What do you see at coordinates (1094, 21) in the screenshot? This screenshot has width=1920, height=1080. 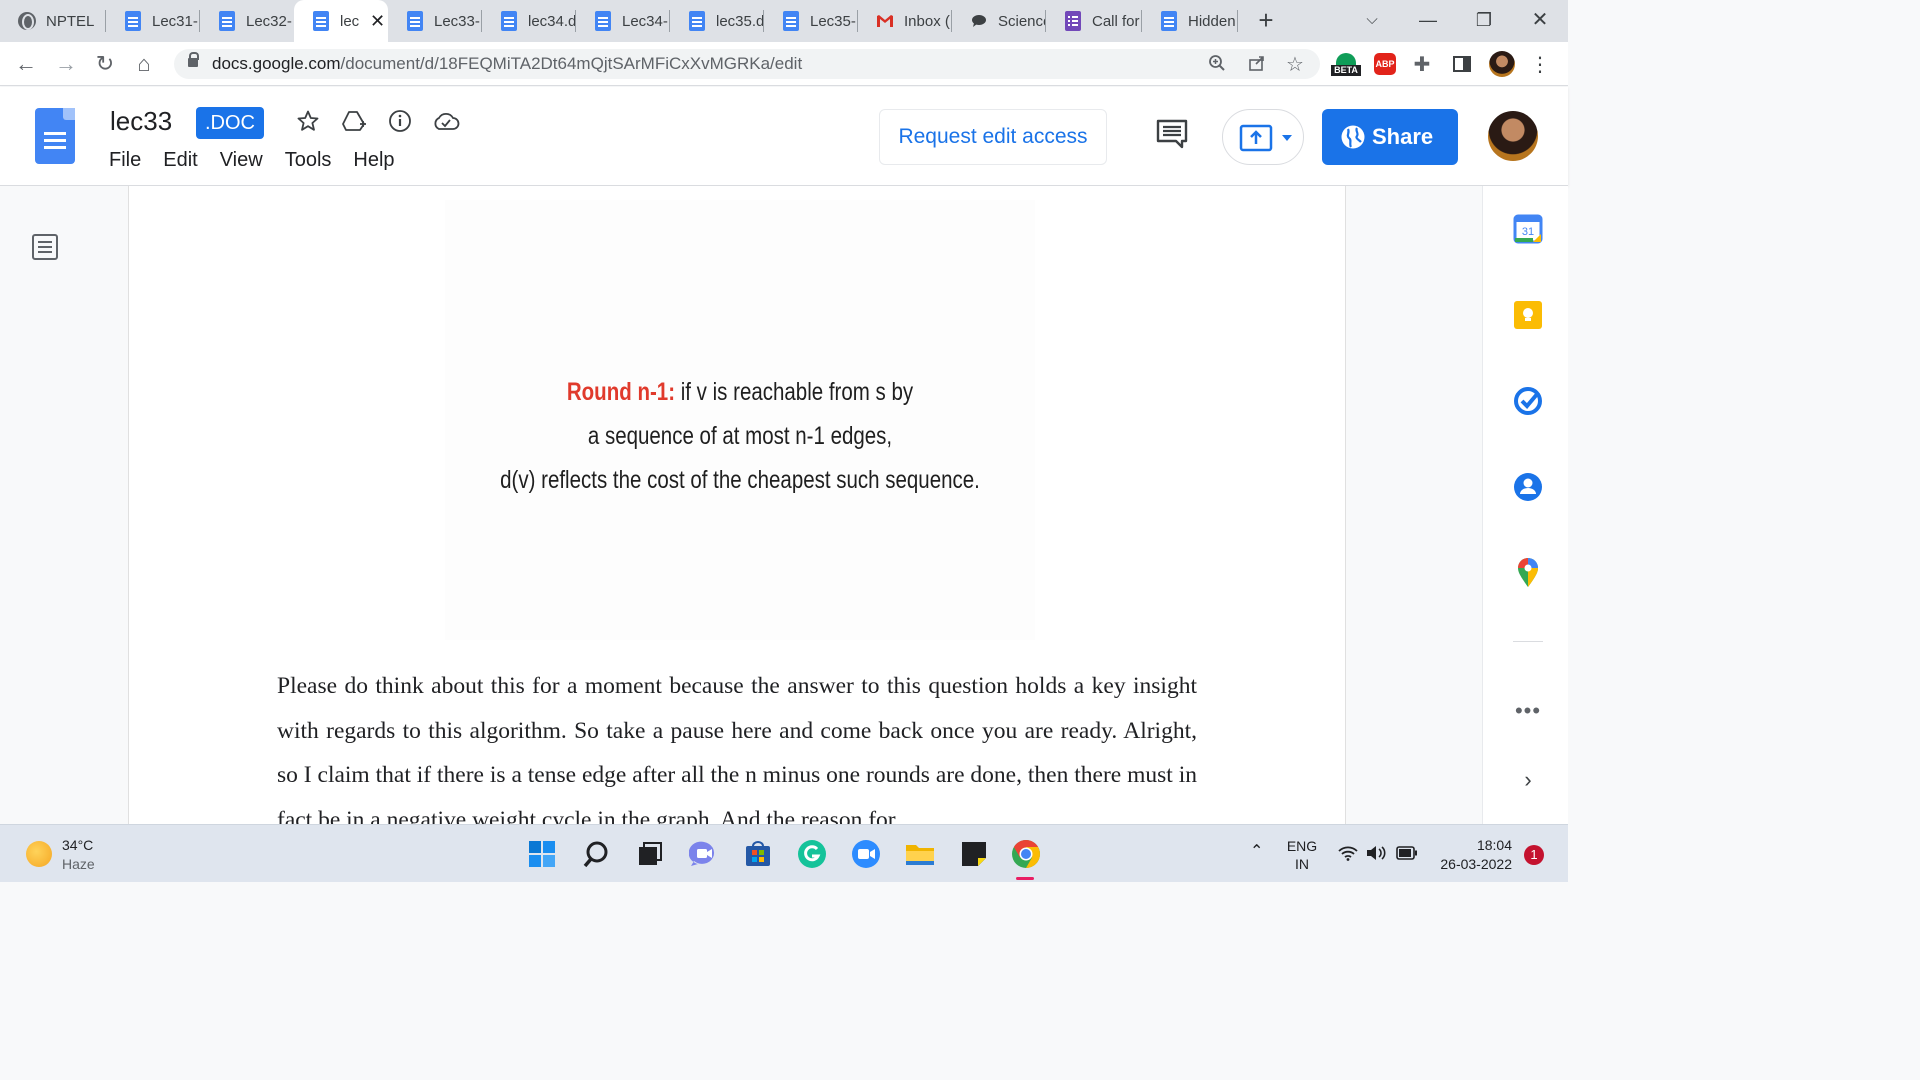 I see `browser-tab: Call for` at bounding box center [1094, 21].